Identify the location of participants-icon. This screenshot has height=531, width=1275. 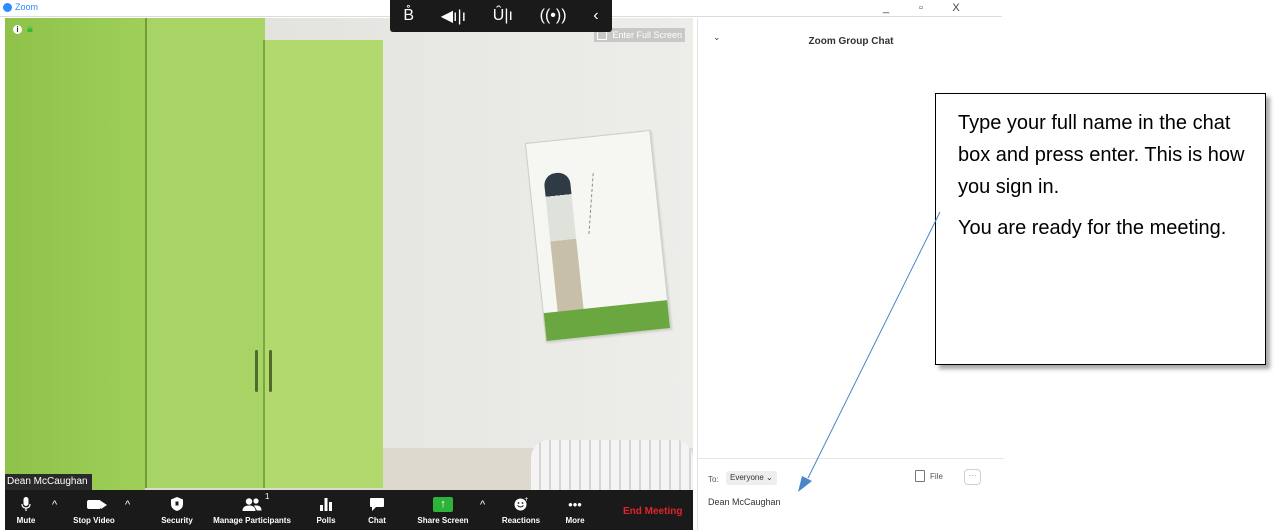
(252, 504).